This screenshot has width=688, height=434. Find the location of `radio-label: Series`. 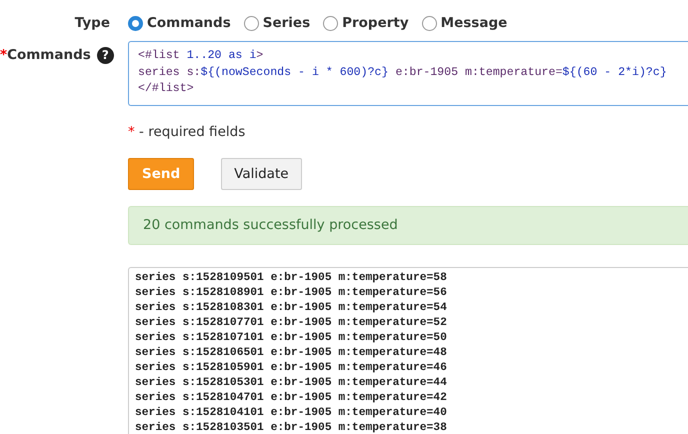

radio-label: Series is located at coordinates (286, 23).